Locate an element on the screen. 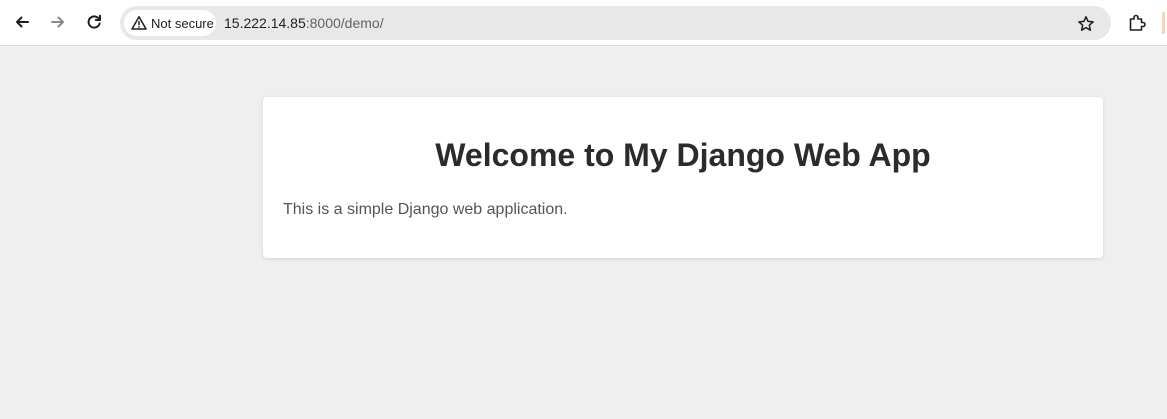 This screenshot has height=419, width=1167. security-label: Not secure is located at coordinates (182, 23).